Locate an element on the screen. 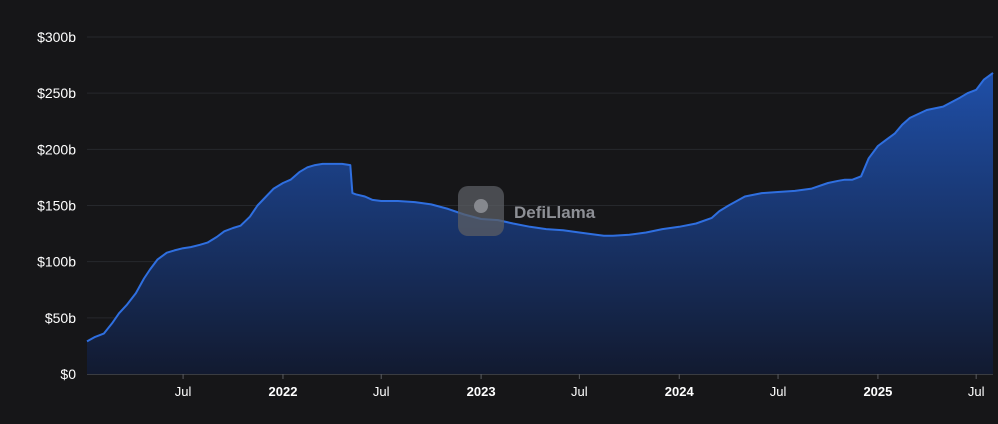  y-tick-label: $200b is located at coordinates (56, 149).